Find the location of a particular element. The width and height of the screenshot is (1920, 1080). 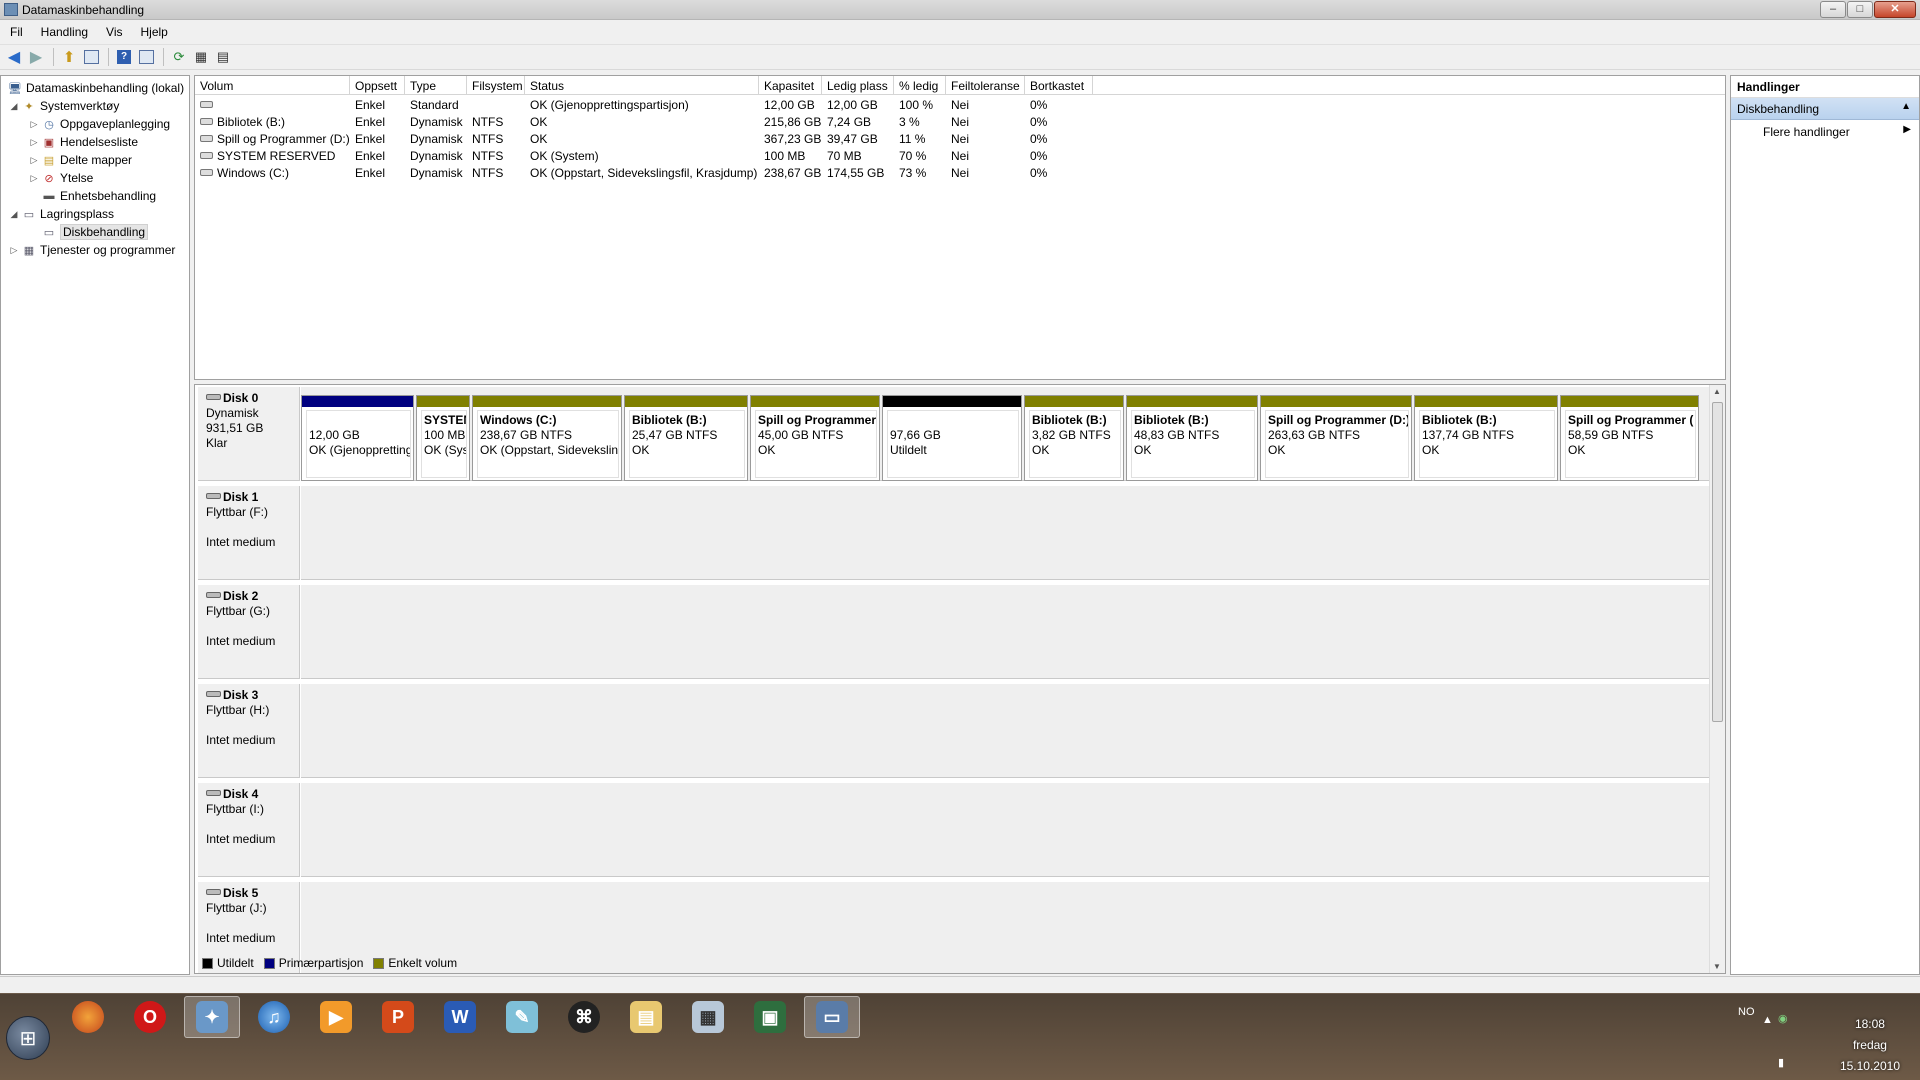

taskbar-steam: ✦ is located at coordinates (212, 1017).